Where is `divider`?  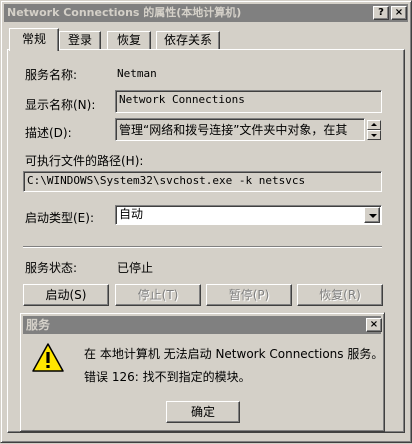 divider is located at coordinates (202, 247).